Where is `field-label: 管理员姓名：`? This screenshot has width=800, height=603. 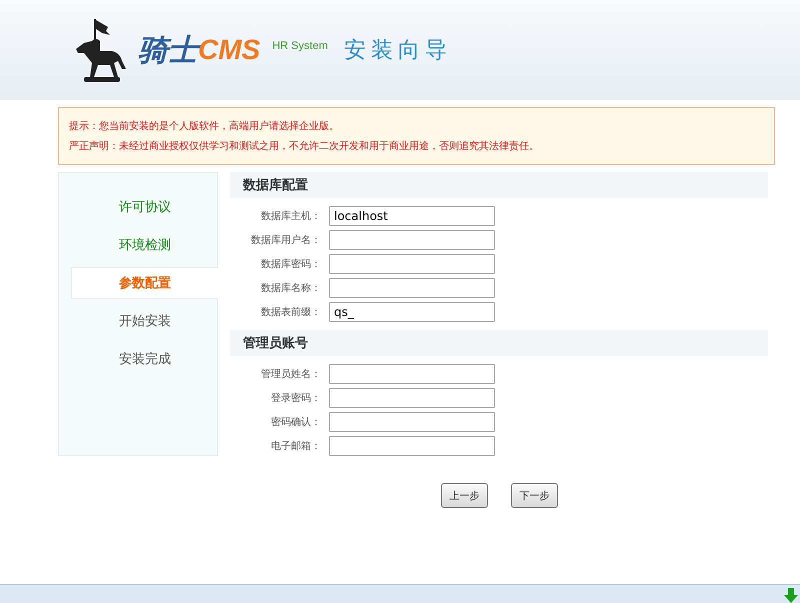
field-label: 管理员姓名： is located at coordinates (290, 374).